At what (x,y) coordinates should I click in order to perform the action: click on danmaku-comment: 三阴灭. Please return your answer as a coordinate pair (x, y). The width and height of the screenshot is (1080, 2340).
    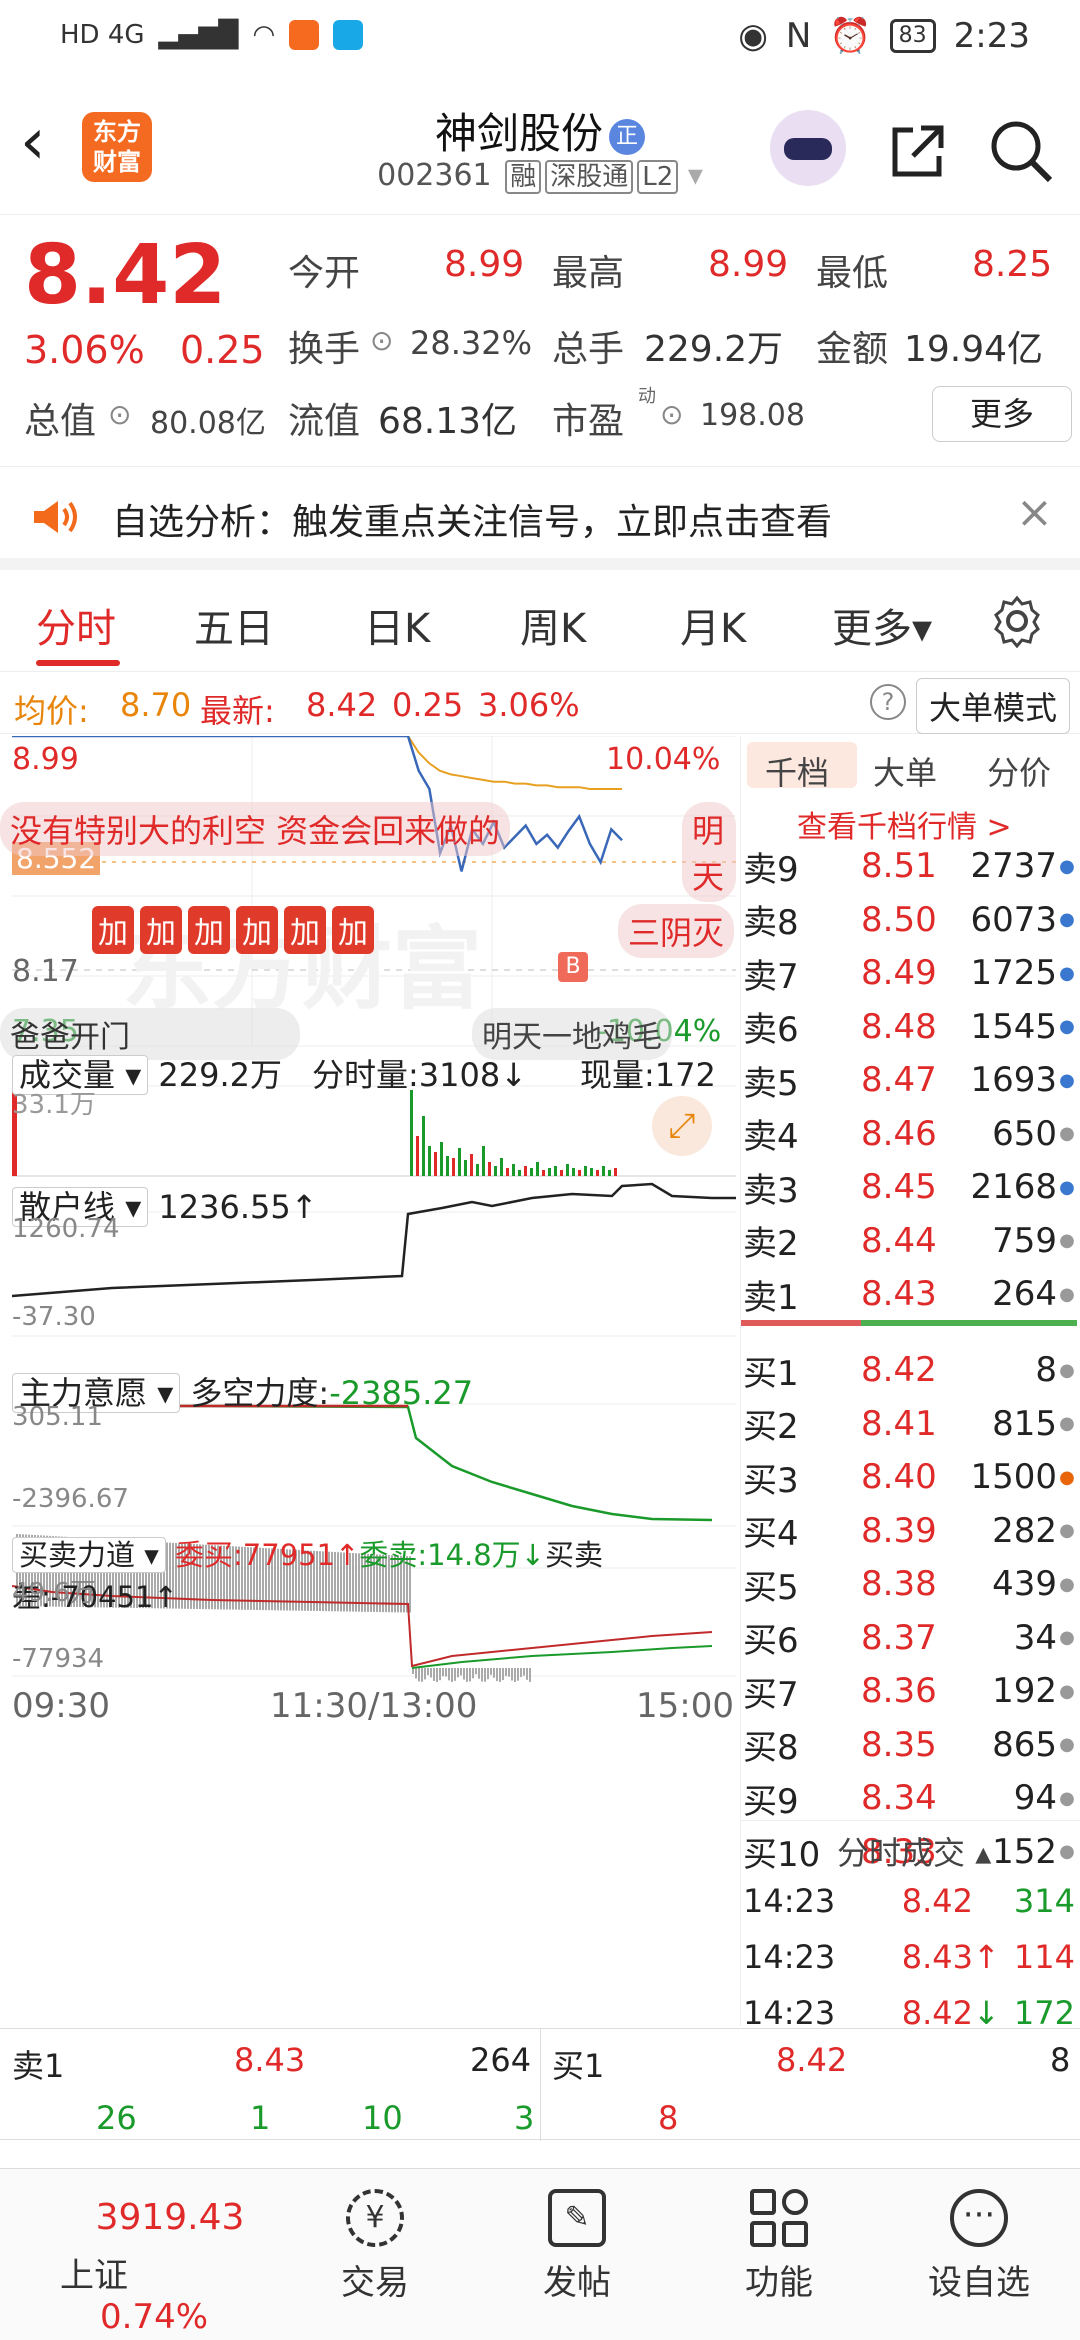
    Looking at the image, I should click on (676, 931).